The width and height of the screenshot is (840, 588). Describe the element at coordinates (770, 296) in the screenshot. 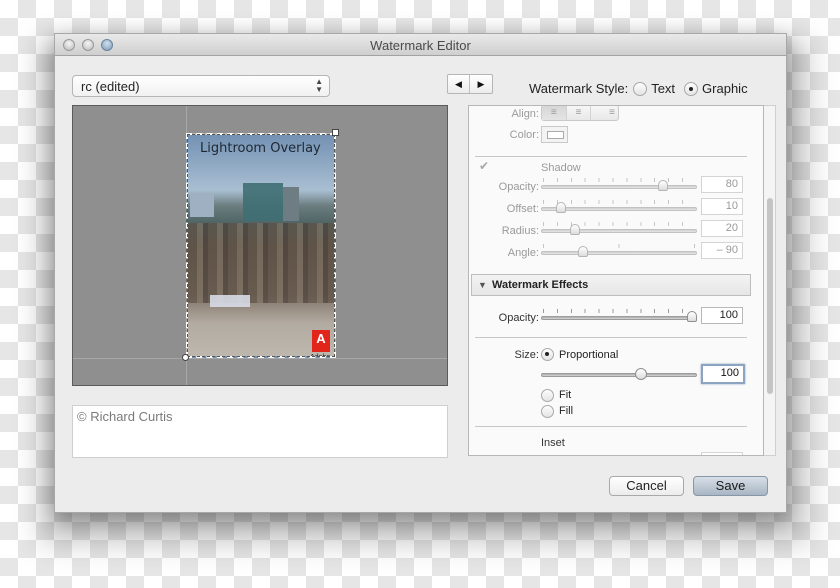

I see `scrollbar-thumb` at that location.